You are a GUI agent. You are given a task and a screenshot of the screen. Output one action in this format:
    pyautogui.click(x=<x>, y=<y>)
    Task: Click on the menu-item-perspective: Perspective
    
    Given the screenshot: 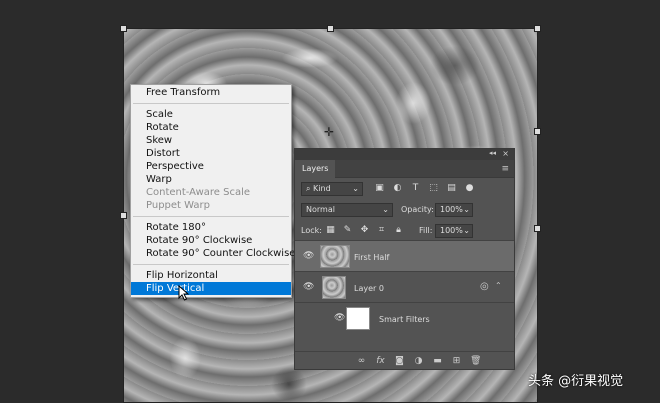 What is the action you would take?
    pyautogui.click(x=211, y=166)
    